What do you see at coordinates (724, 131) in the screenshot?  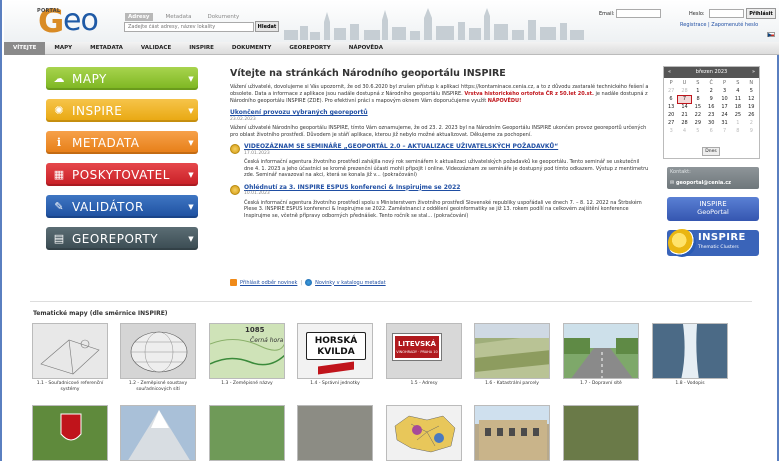 I see `calendar-day: 7` at bounding box center [724, 131].